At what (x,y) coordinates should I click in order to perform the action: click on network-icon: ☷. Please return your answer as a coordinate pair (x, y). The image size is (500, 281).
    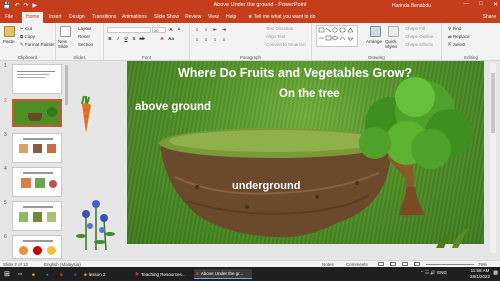
    Looking at the image, I should click on (427, 272).